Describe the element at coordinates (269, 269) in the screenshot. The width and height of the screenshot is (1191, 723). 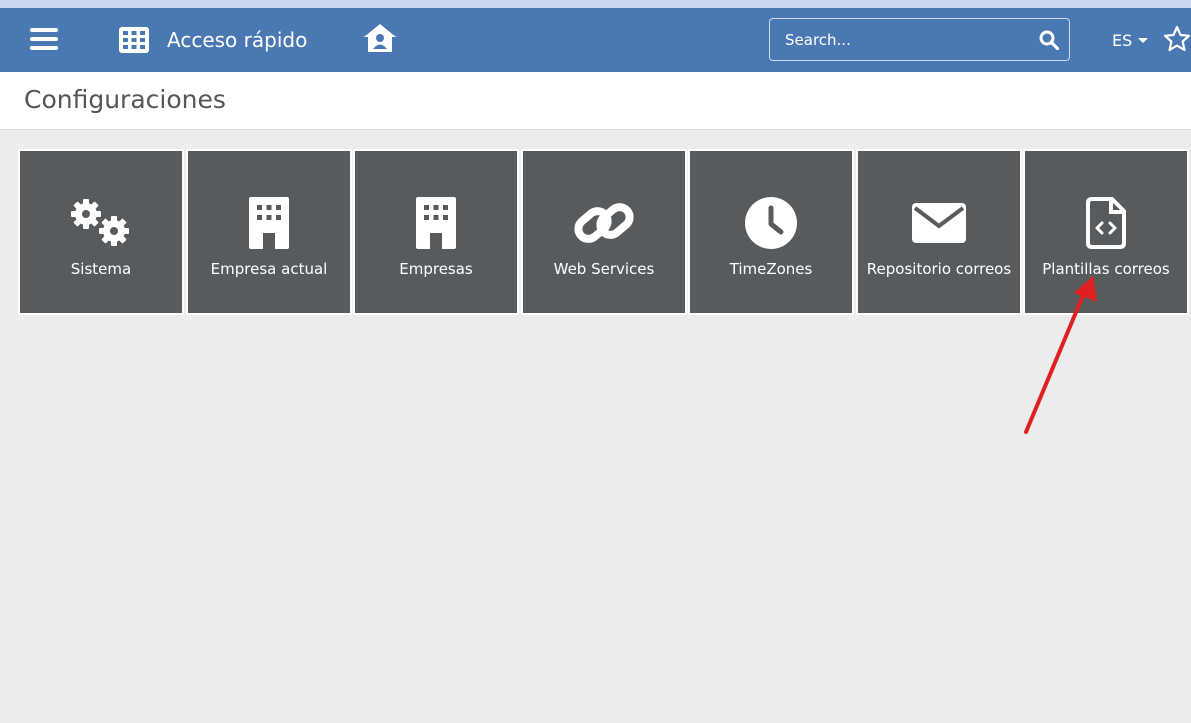
I see `tile-label: Empresa actual` at that location.